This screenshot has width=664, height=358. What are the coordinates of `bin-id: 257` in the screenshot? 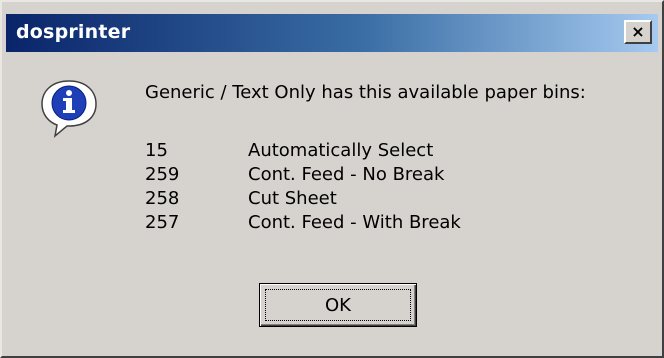 It's located at (162, 222).